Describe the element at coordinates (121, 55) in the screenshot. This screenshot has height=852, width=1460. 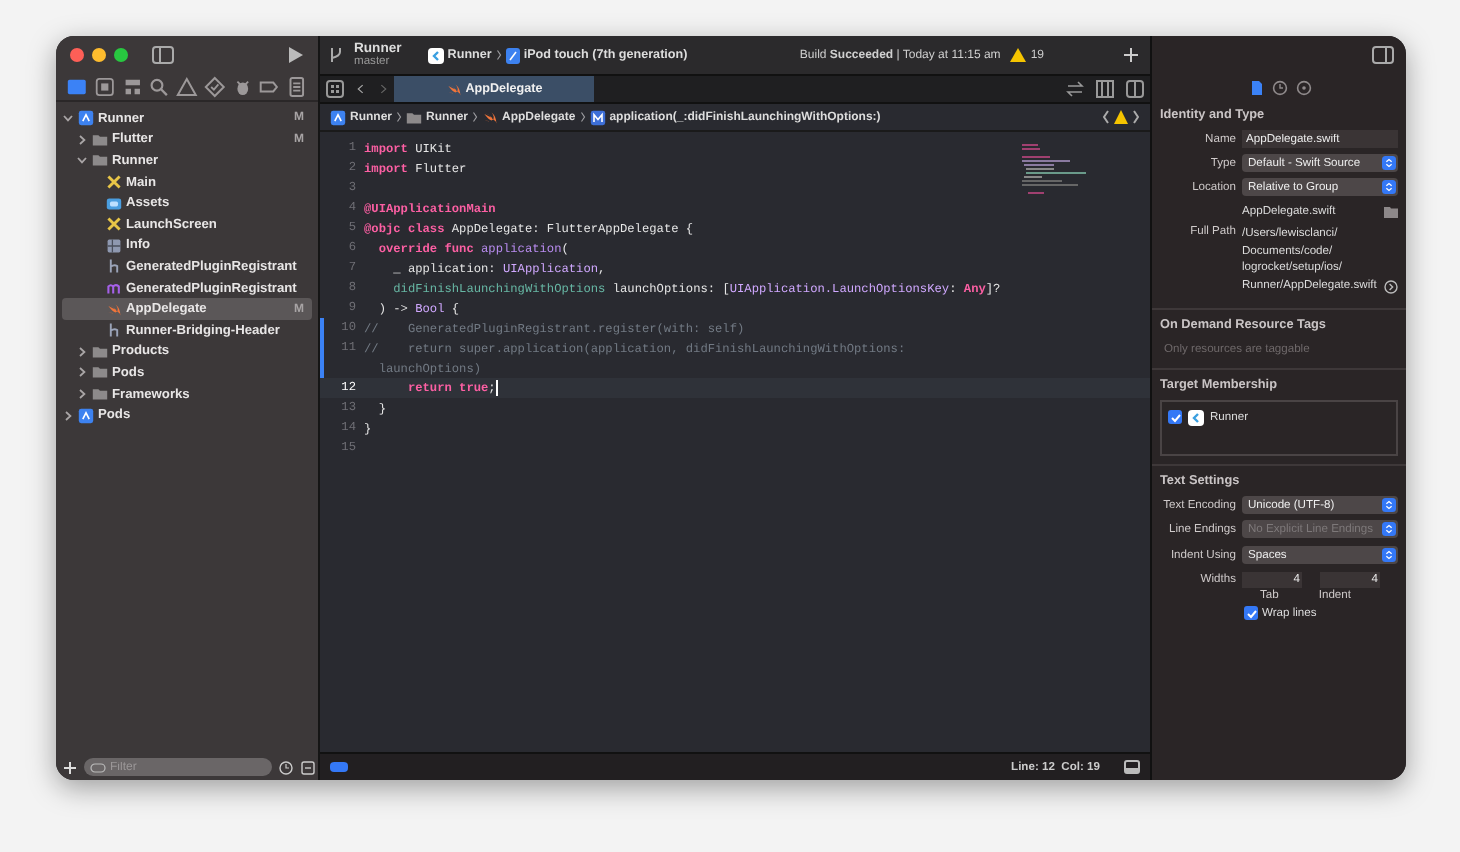
I see `zoom-button` at that location.